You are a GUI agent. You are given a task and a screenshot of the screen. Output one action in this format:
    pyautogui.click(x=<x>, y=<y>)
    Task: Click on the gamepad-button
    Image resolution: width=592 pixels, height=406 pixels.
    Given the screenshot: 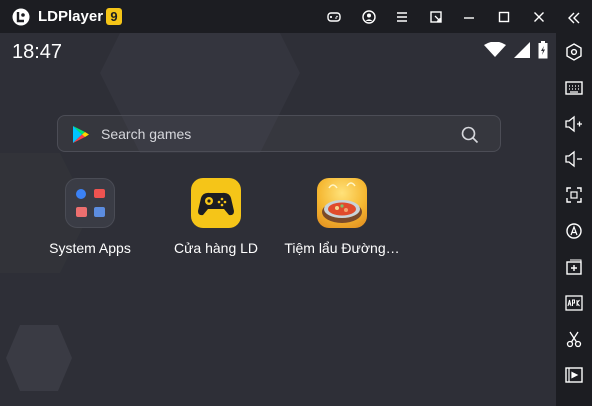 What is the action you would take?
    pyautogui.click(x=334, y=17)
    